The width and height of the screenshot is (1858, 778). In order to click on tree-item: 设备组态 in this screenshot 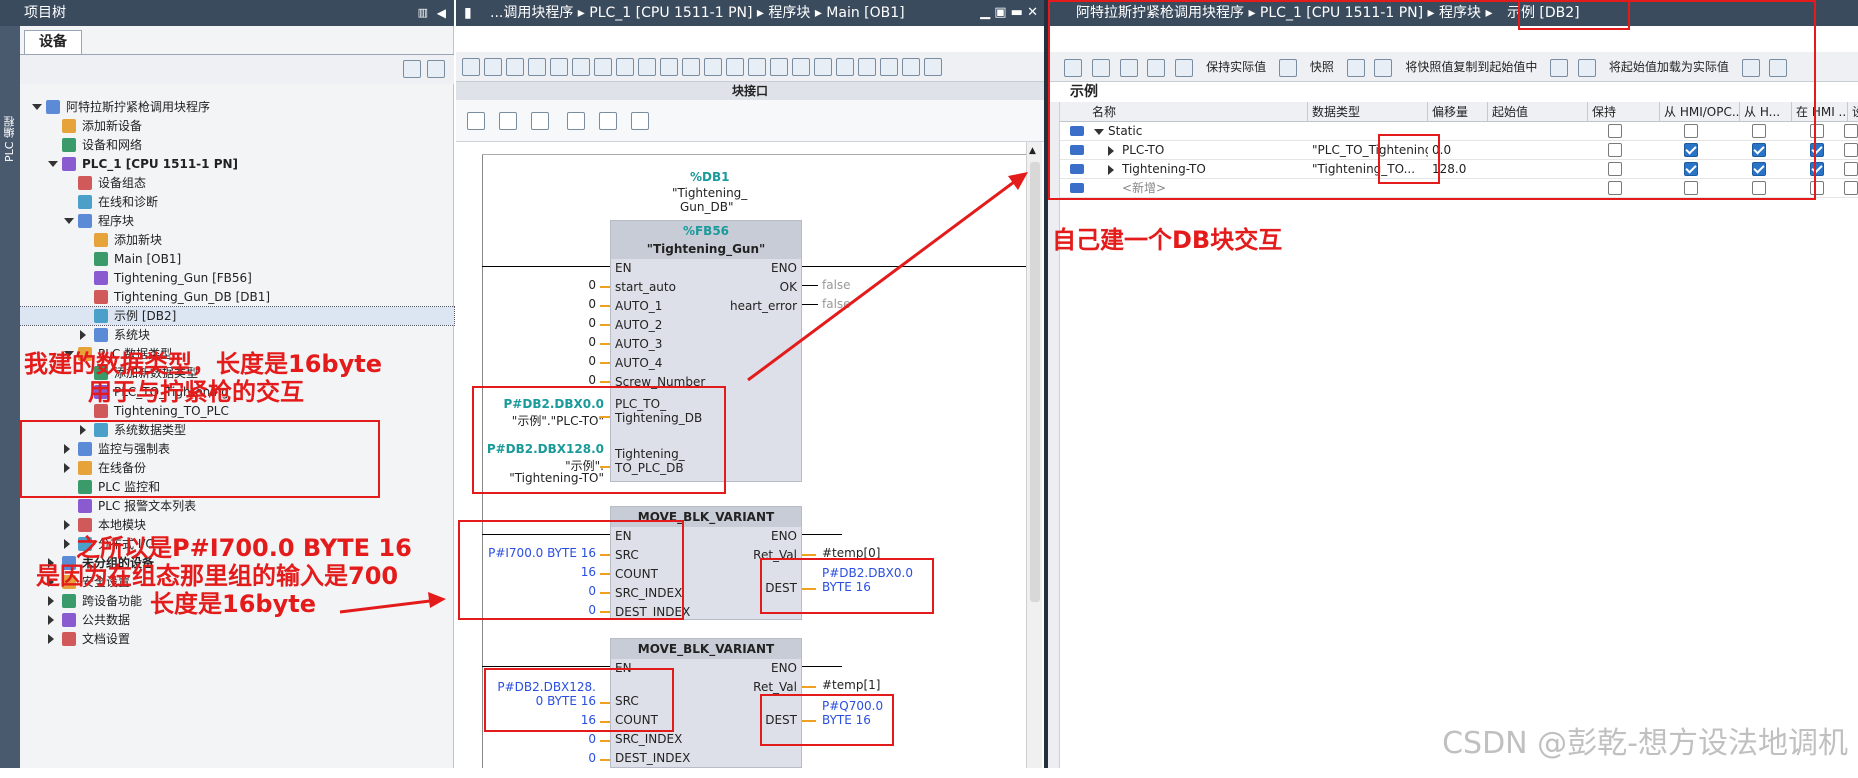, I will do `click(237, 183)`.